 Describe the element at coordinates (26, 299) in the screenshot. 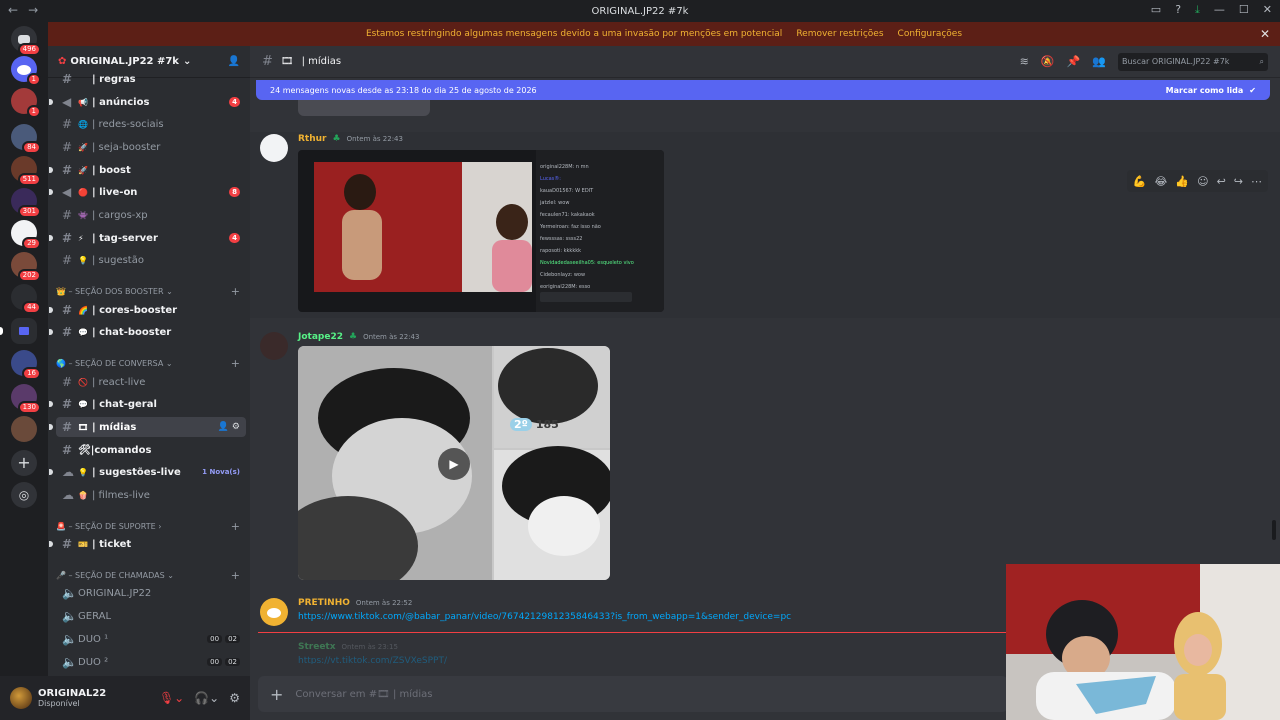

I see `server-avatar: 44` at that location.